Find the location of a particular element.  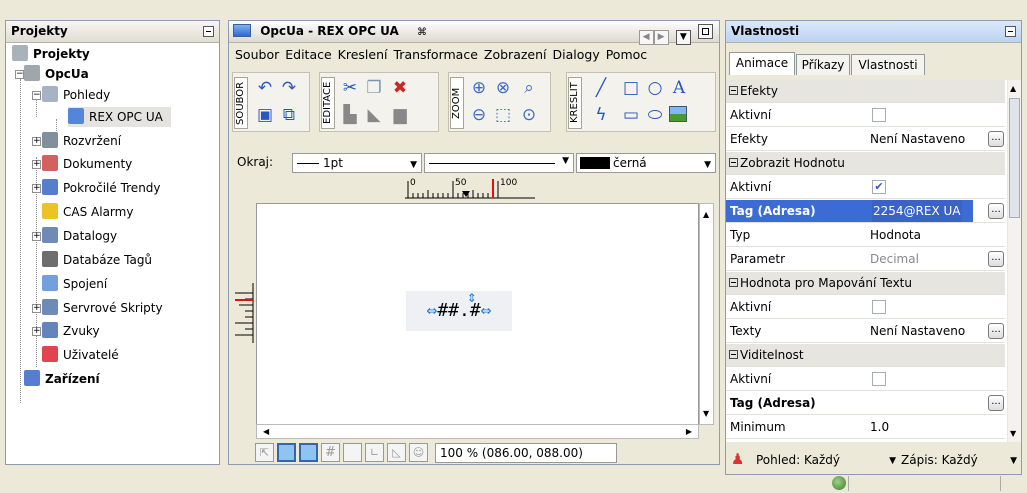

canvas-vertical-scrollbar: ▲ ▼ is located at coordinates (706, 314).